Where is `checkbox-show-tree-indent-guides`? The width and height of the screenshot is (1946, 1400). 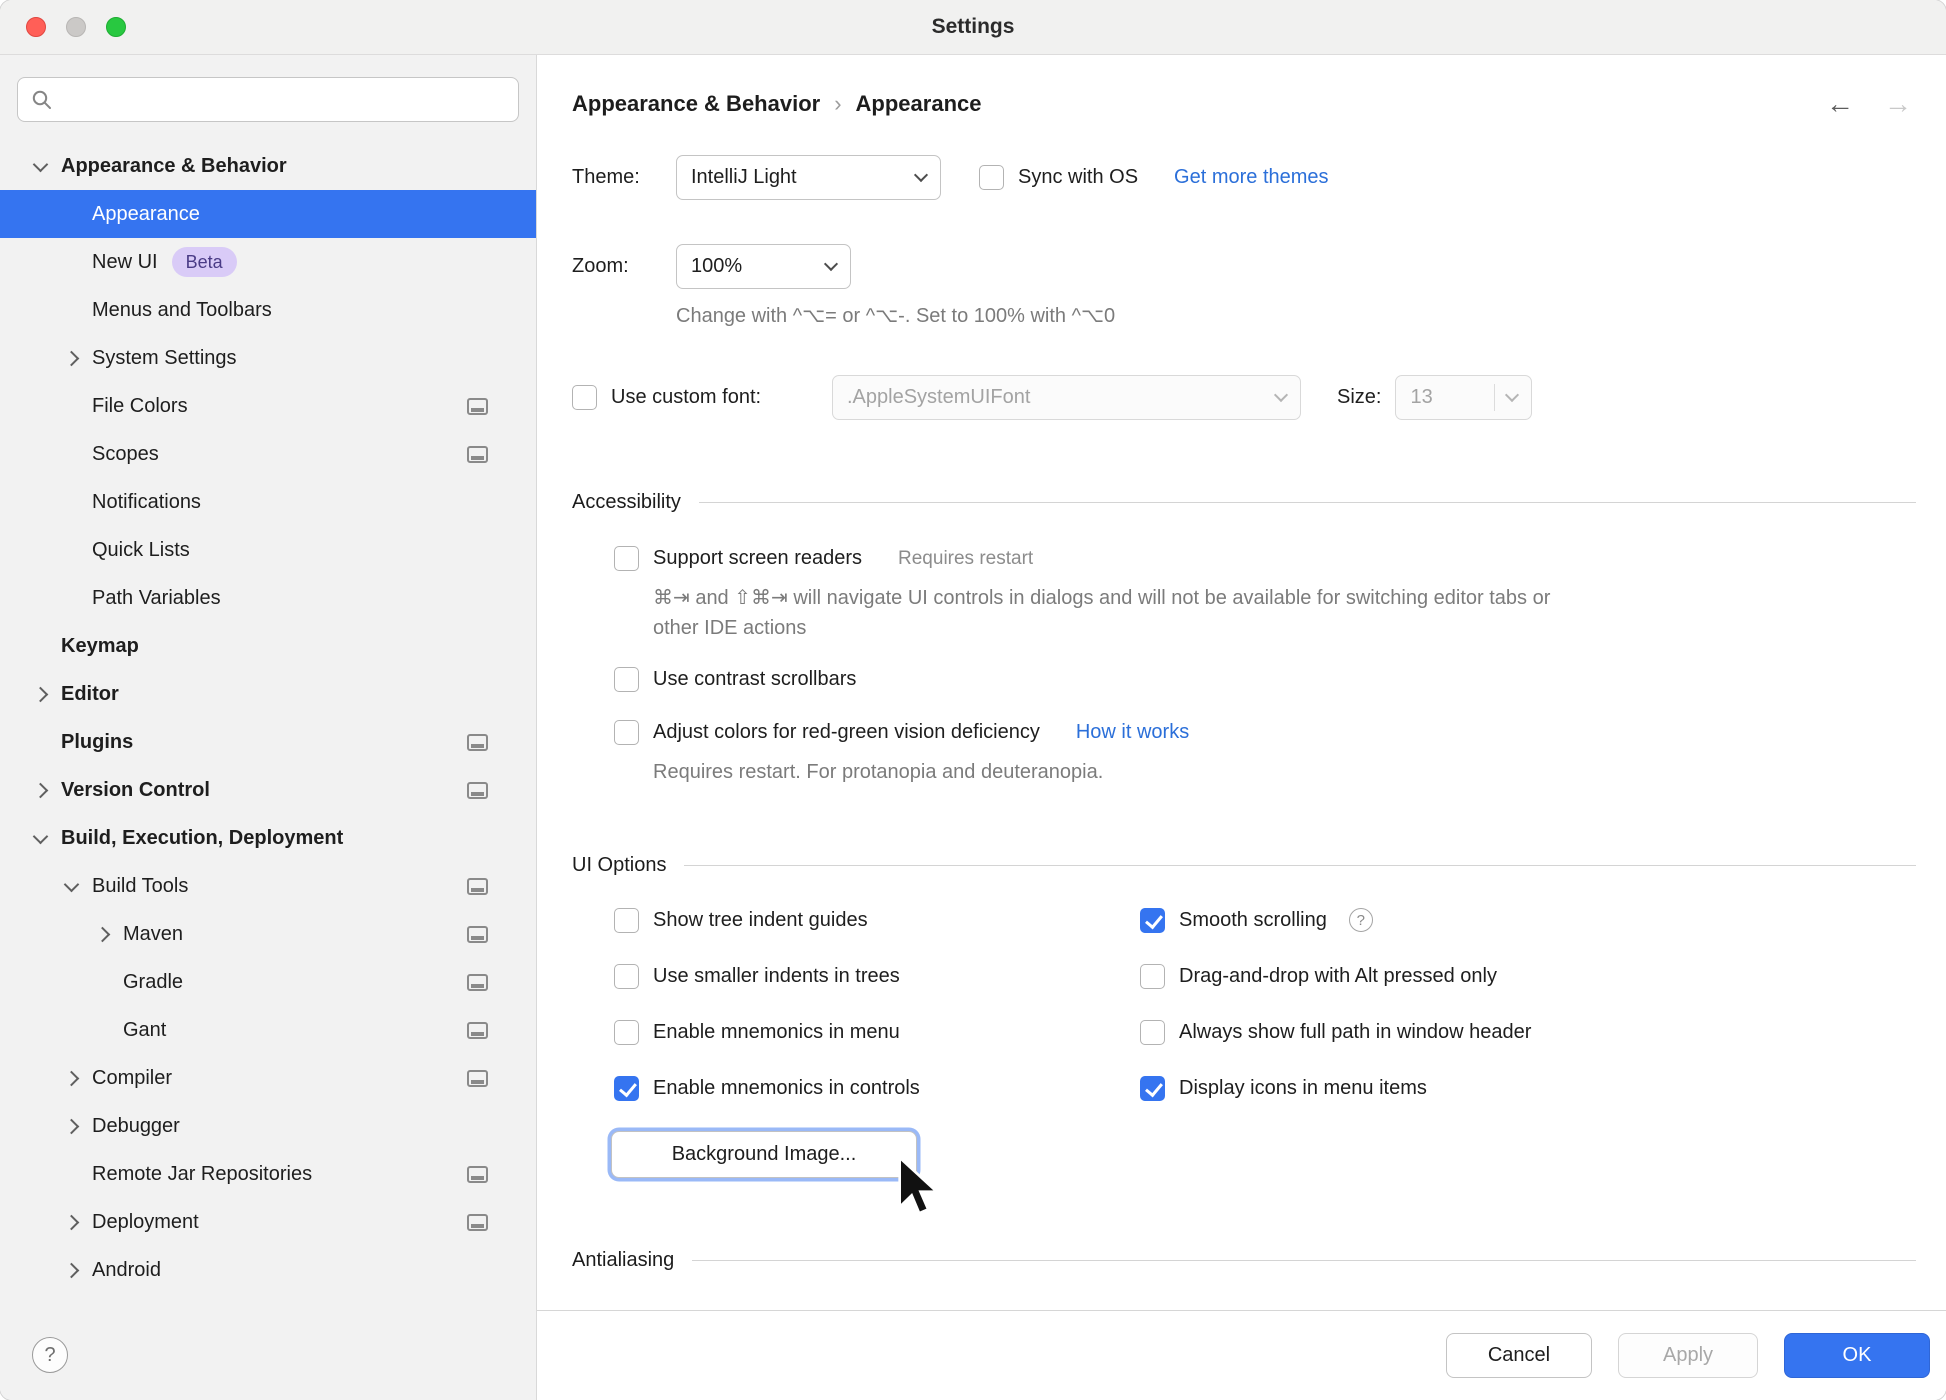 checkbox-show-tree-indent-guides is located at coordinates (626, 920).